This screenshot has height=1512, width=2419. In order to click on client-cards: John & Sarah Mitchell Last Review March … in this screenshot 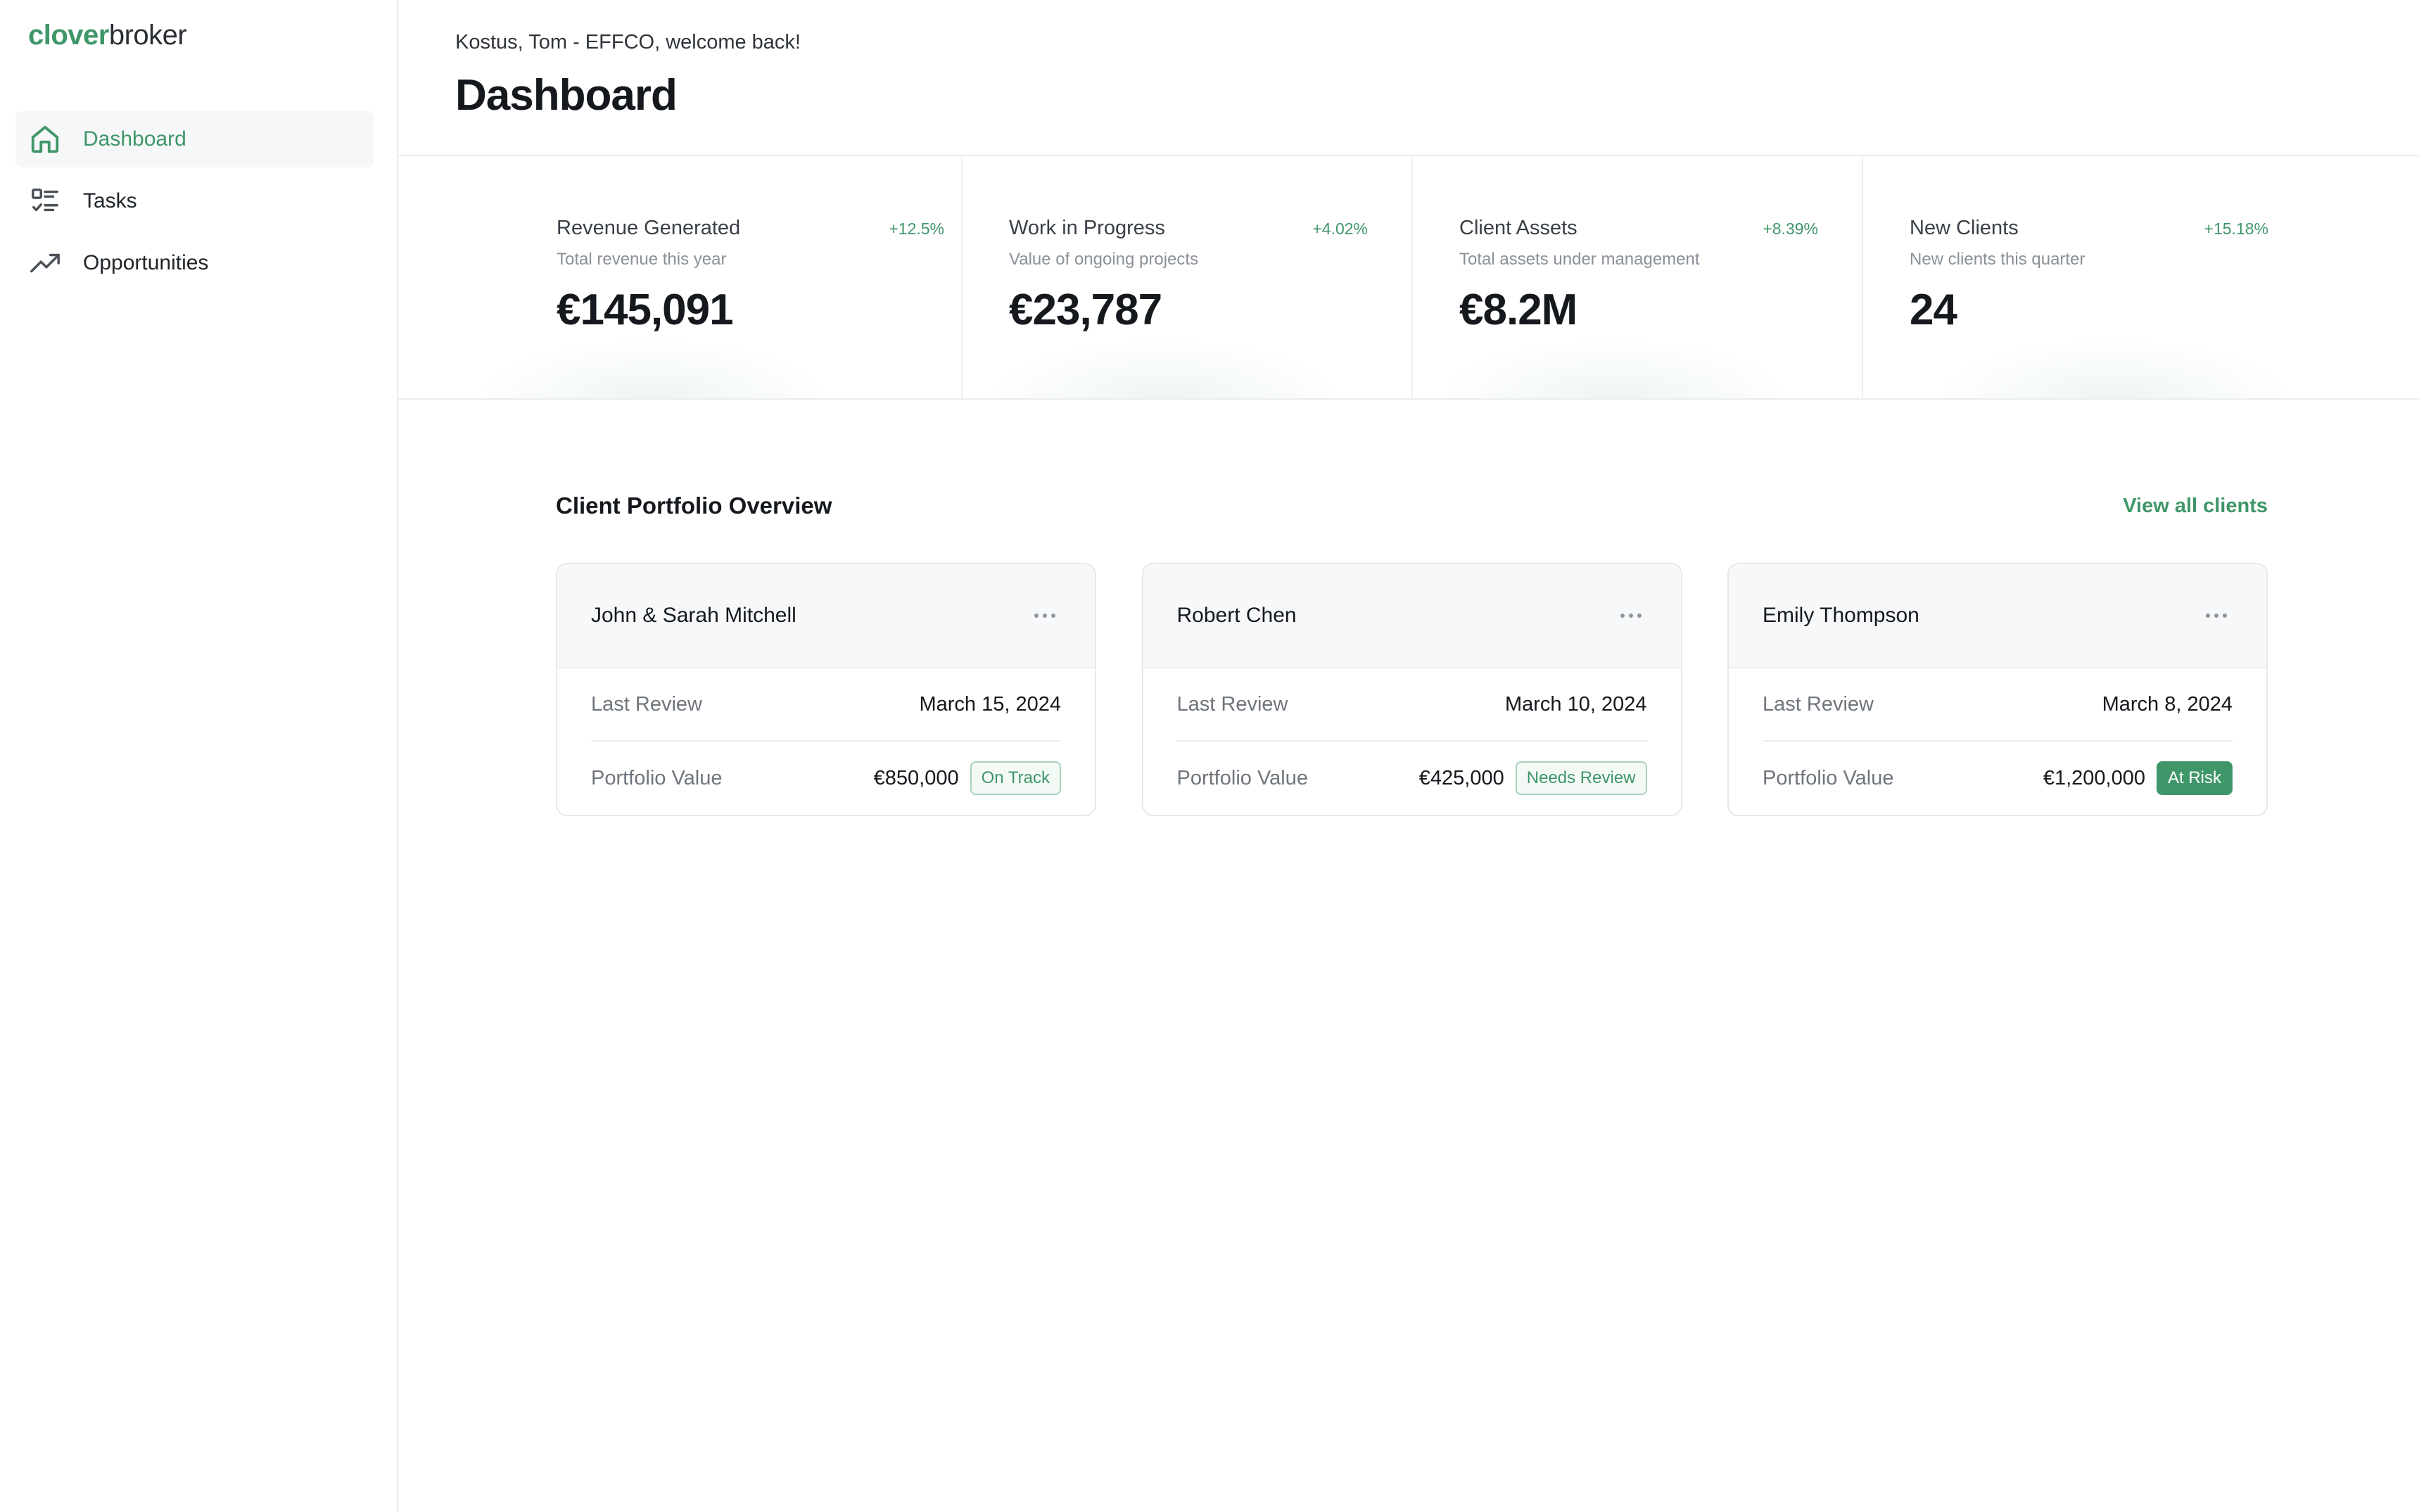, I will do `click(1412, 689)`.